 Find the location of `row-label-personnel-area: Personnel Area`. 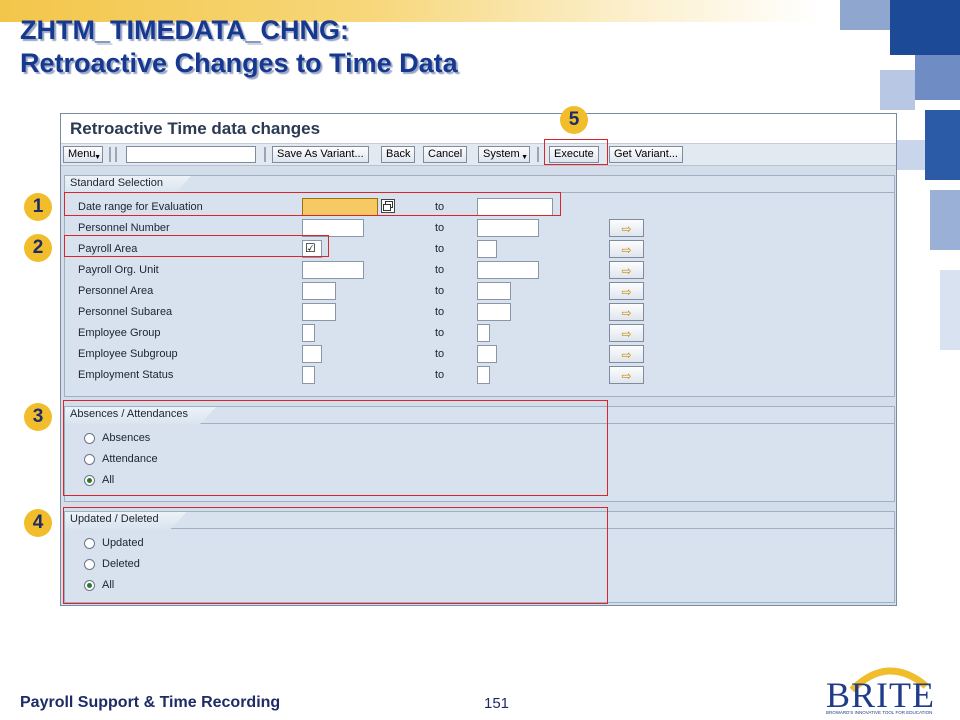

row-label-personnel-area: Personnel Area is located at coordinates (116, 291).